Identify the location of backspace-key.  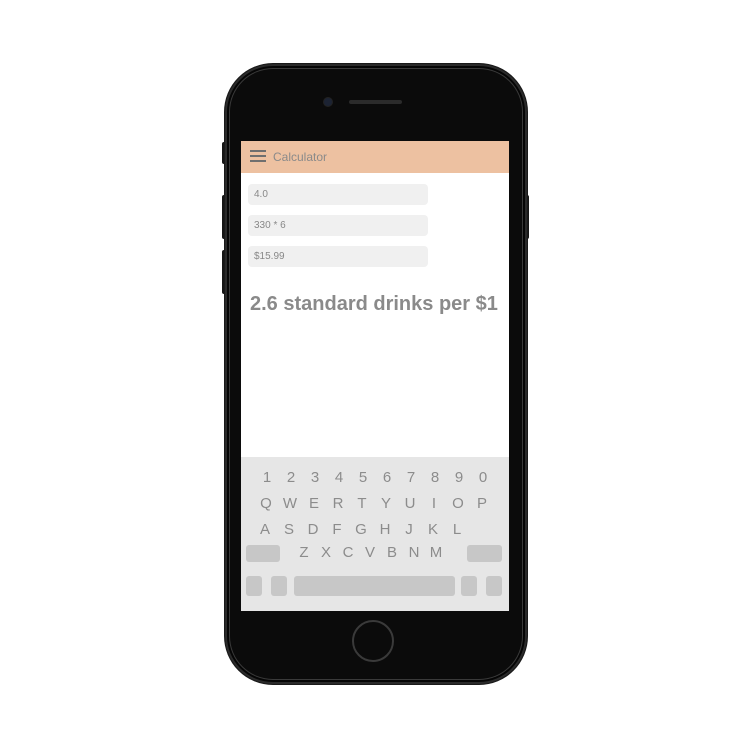
(484, 553).